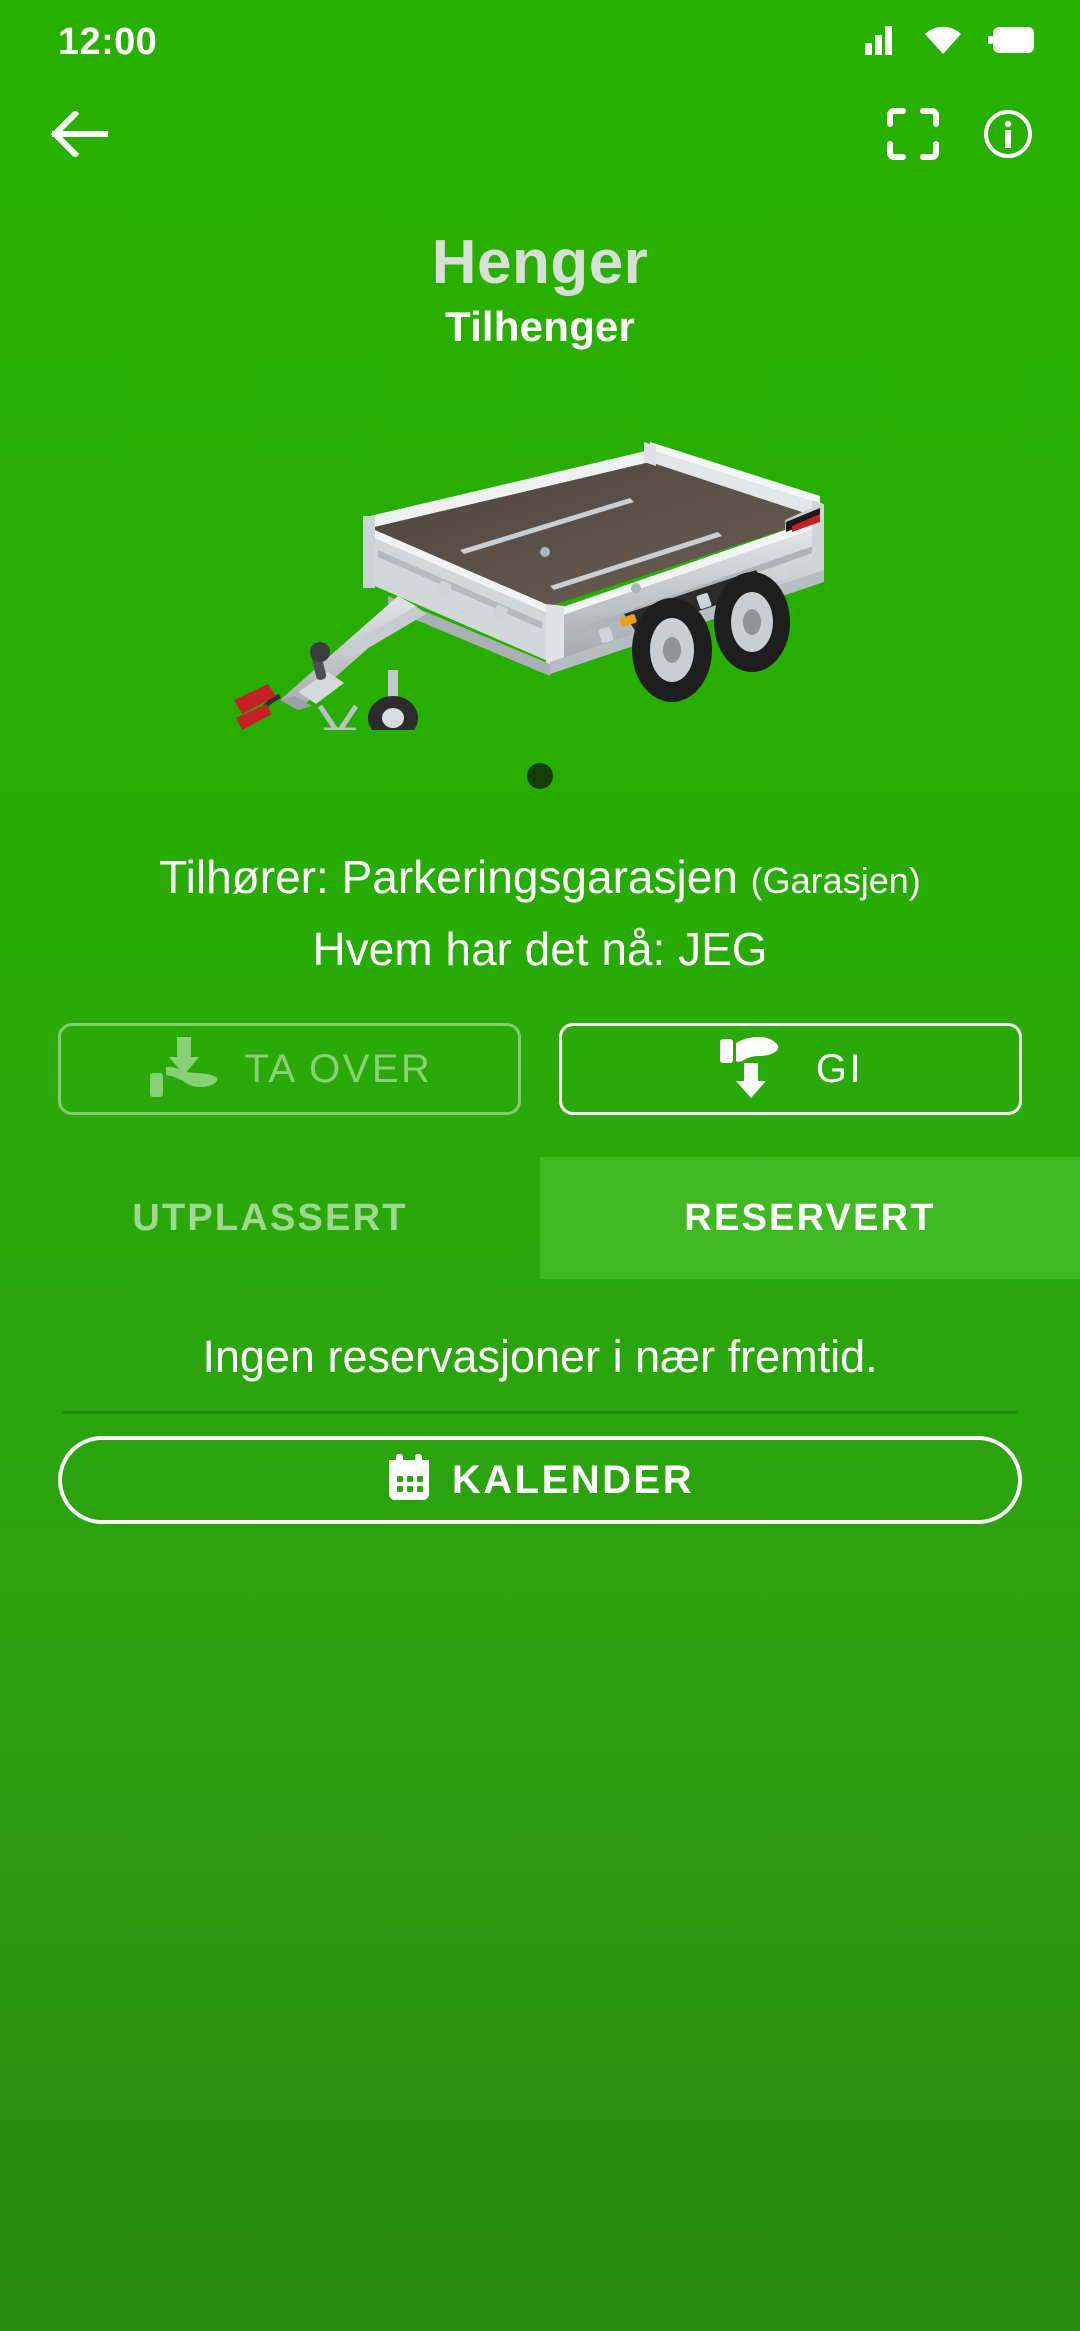 This screenshot has width=1080, height=2331. I want to click on page-title: Henger, so click(540, 262).